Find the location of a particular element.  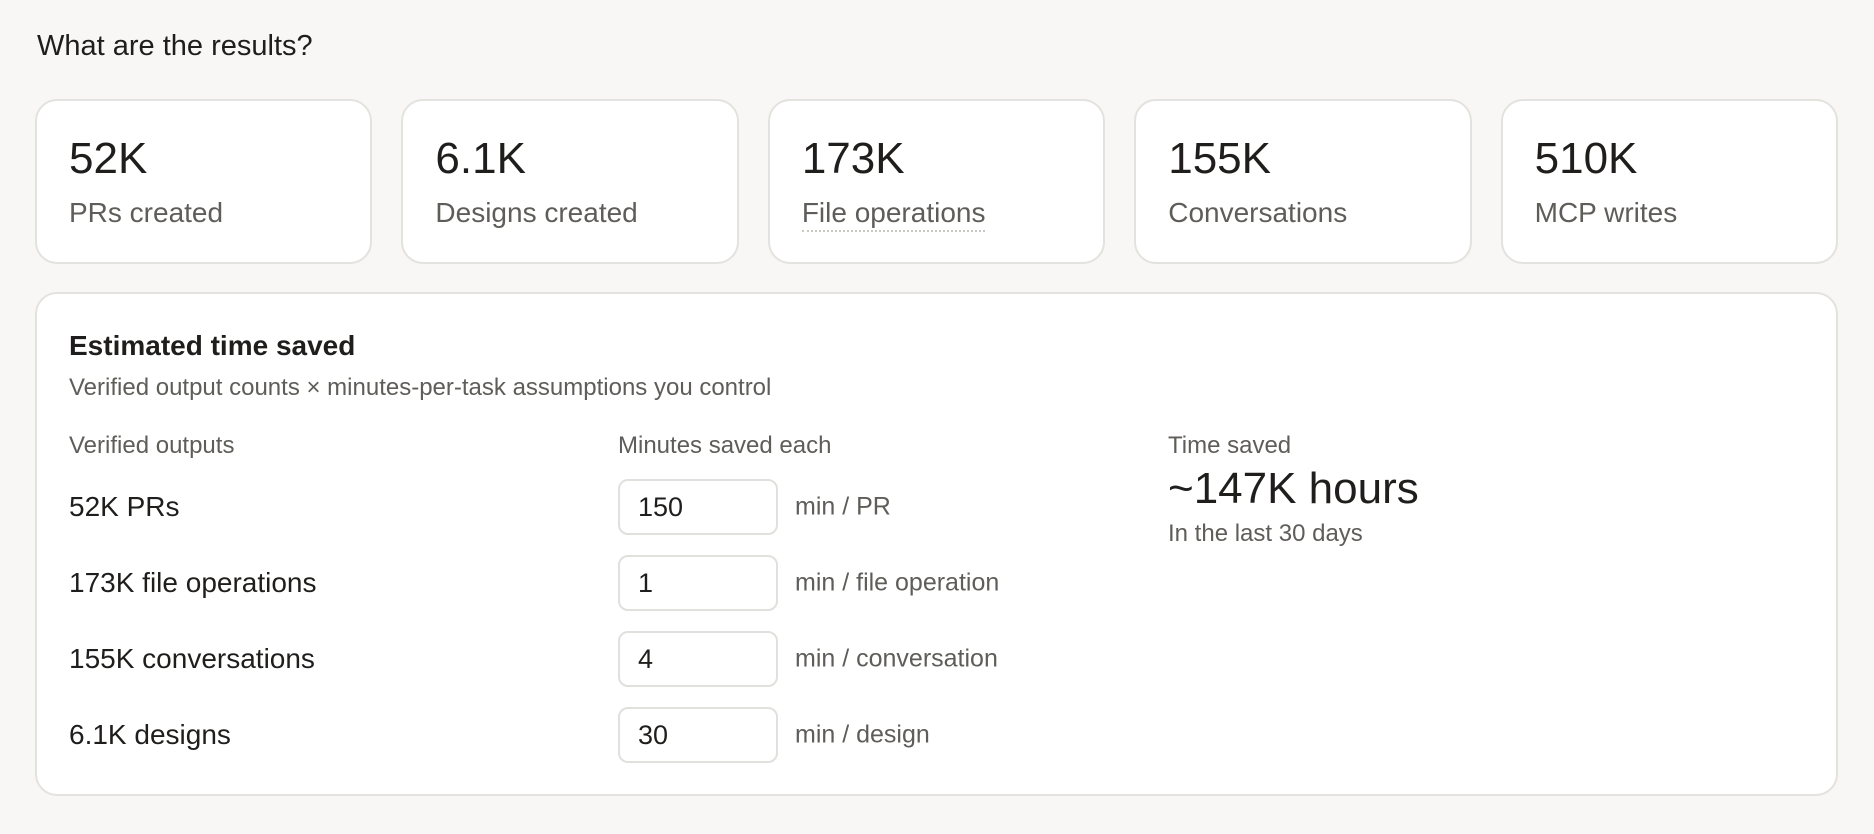

stat-label: Designs created is located at coordinates (536, 212).